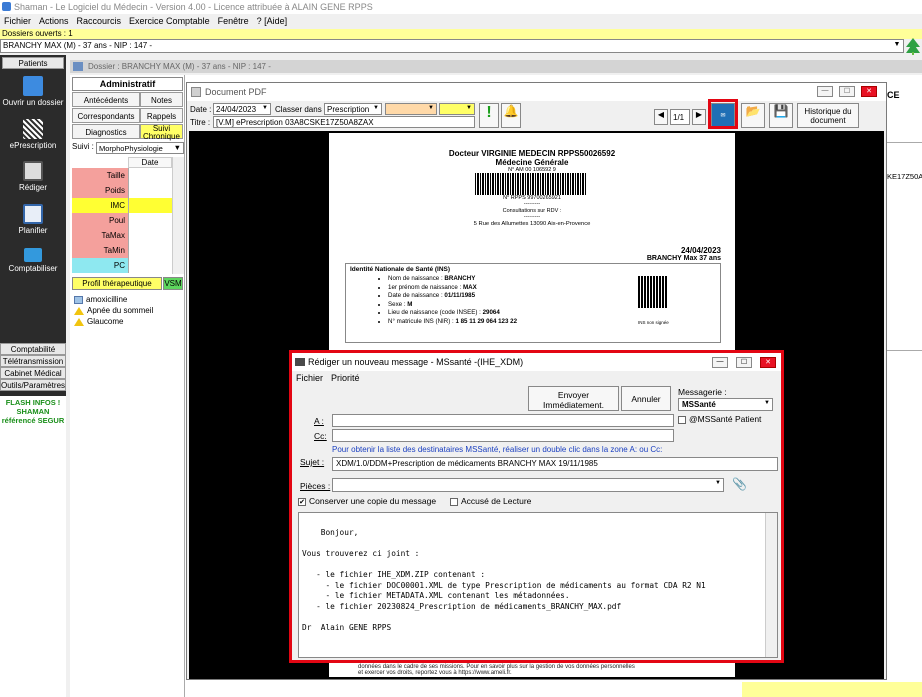 The image size is (922, 697). What do you see at coordinates (272, 21) in the screenshot?
I see `menu-aide: ? [Aide]` at bounding box center [272, 21].